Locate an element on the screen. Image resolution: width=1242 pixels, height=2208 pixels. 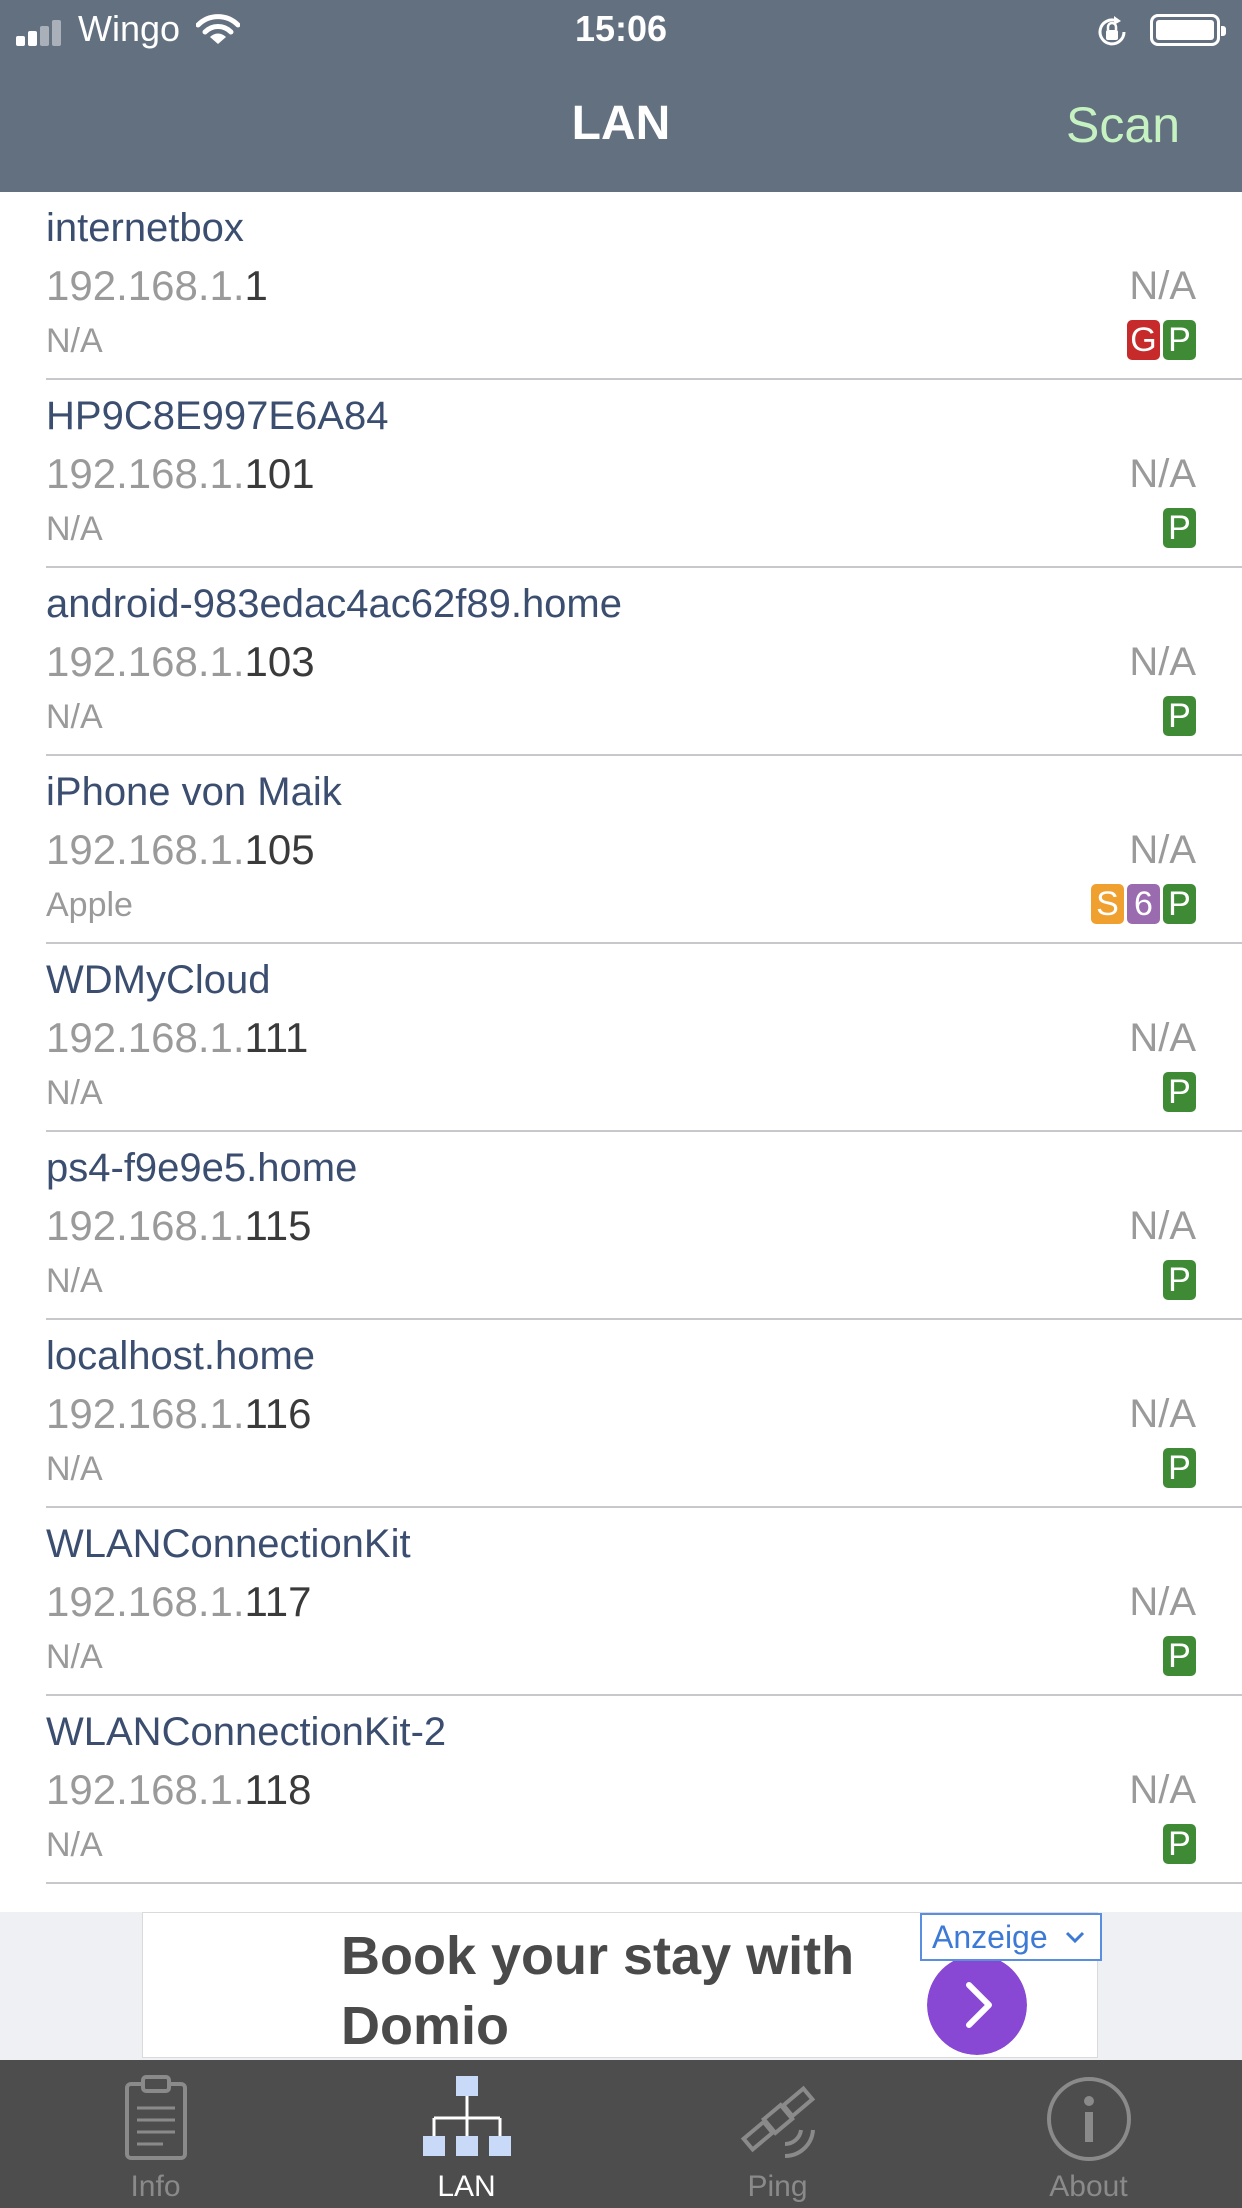
device-name: android-983edac4ac62f89.home is located at coordinates (334, 604).